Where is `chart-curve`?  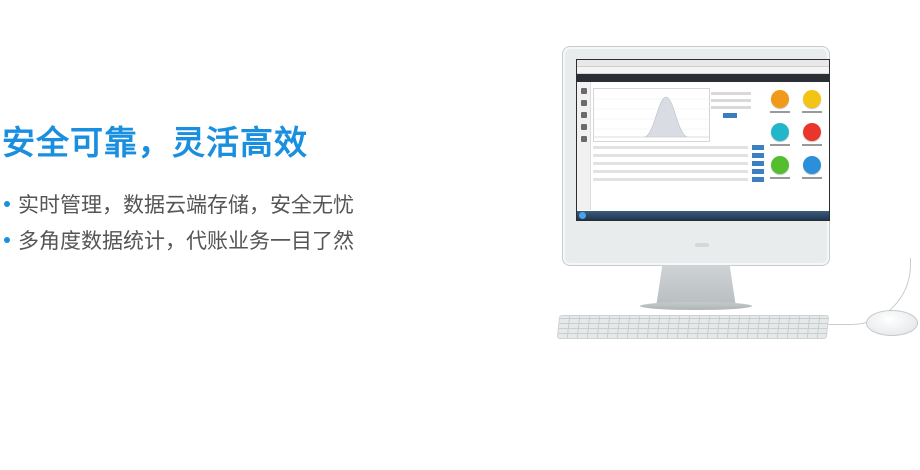 chart-curve is located at coordinates (651, 117).